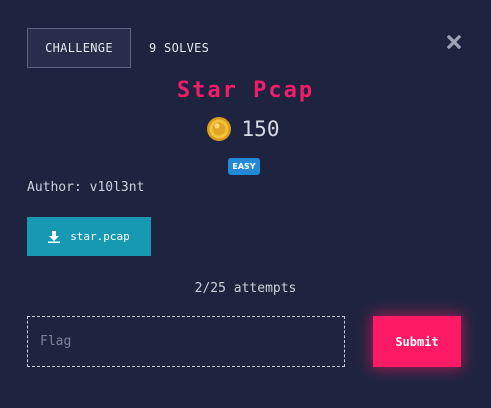 The width and height of the screenshot is (491, 408). What do you see at coordinates (186, 341) in the screenshot?
I see `flag-input` at bounding box center [186, 341].